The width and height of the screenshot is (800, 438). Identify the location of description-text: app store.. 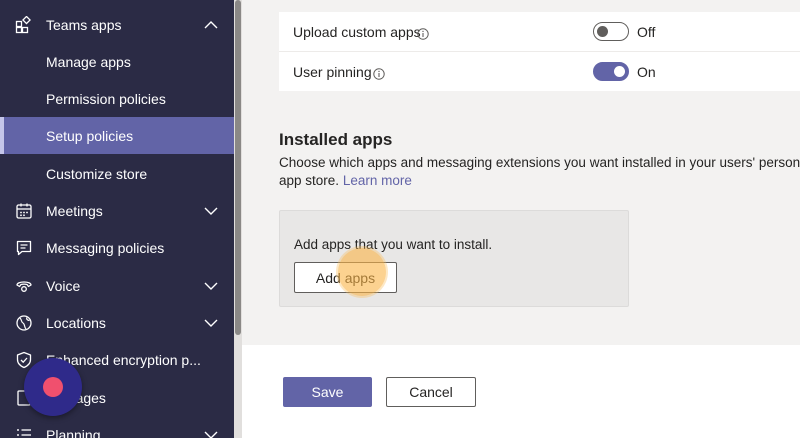
(309, 180).